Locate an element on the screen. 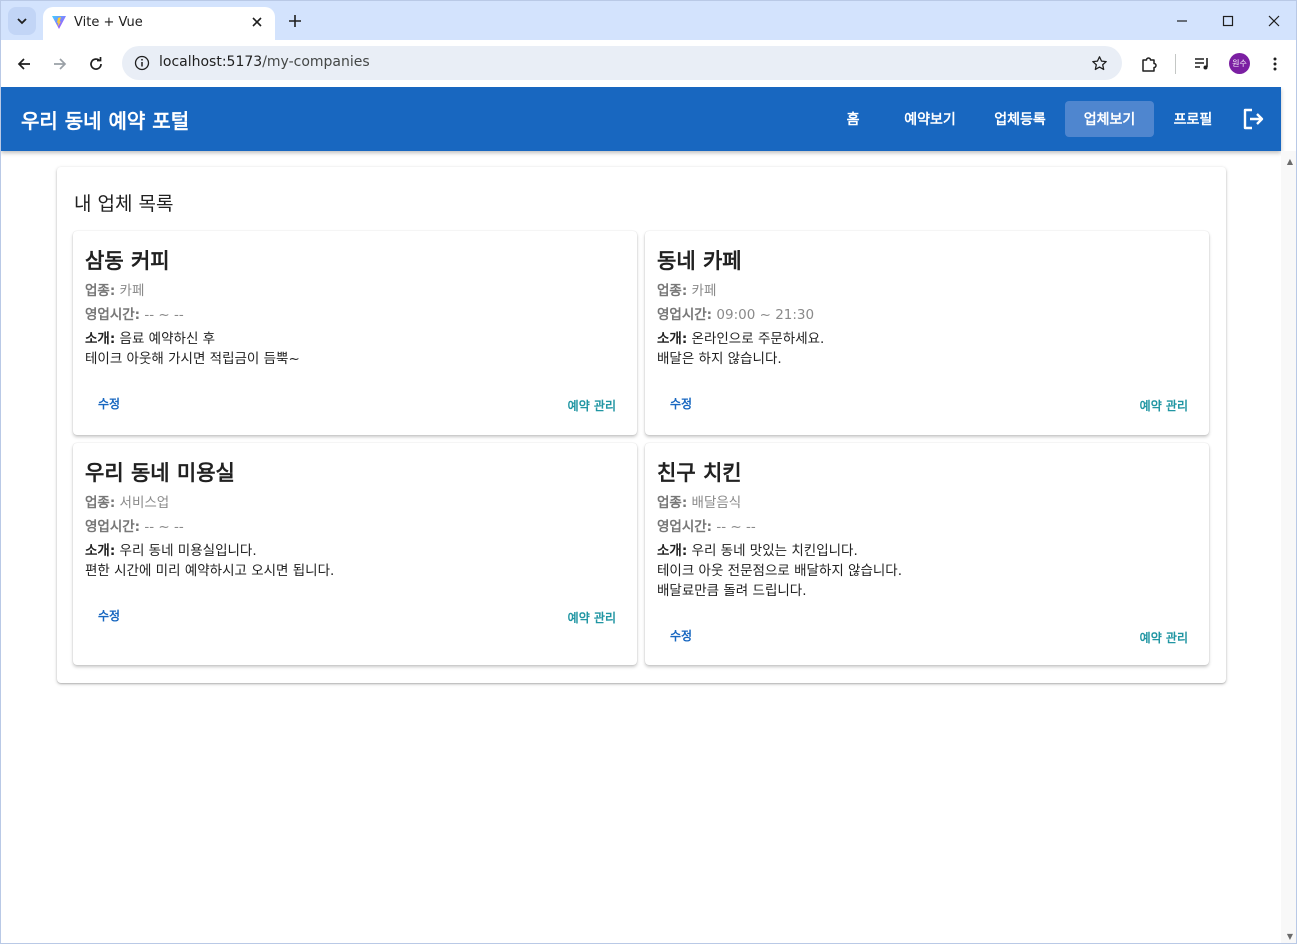 This screenshot has width=1297, height=944. chevron-down-icon is located at coordinates (22, 21).